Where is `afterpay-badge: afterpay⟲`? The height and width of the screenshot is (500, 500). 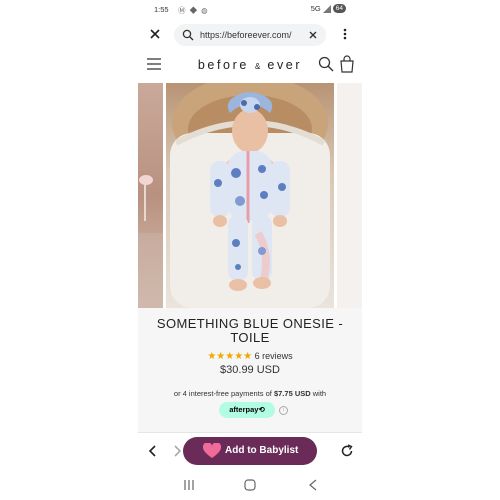
afterpay-badge: afterpay⟲ is located at coordinates (247, 410).